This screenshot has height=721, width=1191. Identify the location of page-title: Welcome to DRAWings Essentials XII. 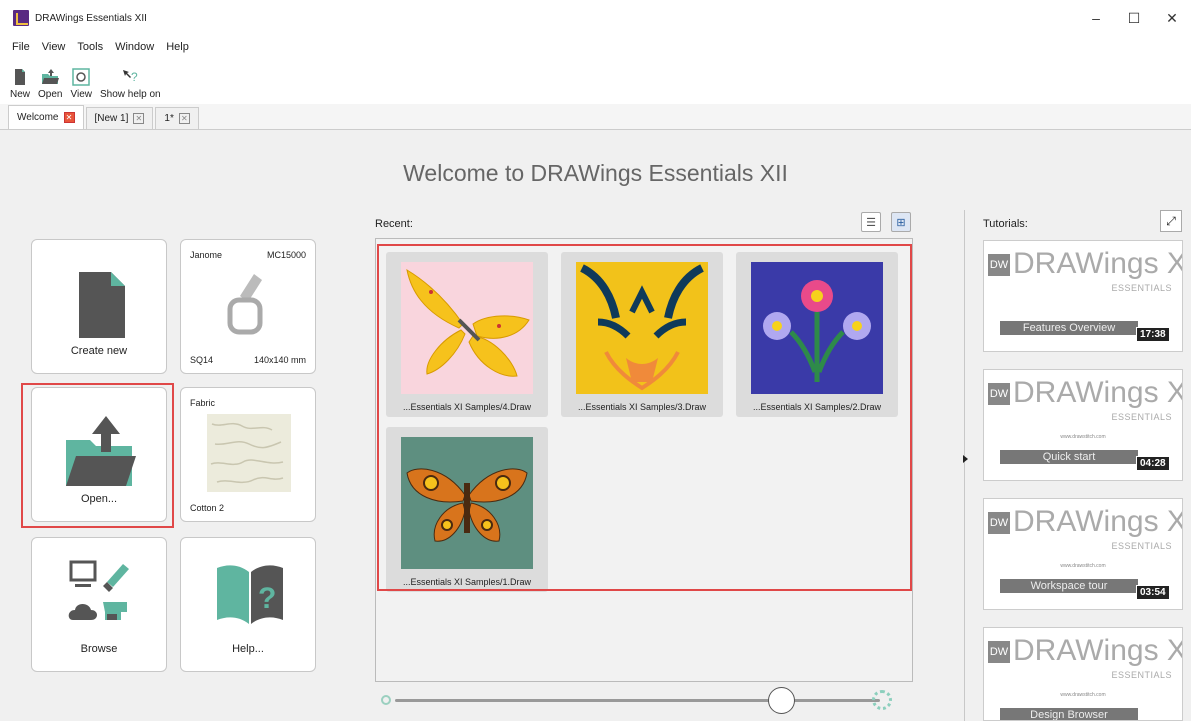
(595, 173).